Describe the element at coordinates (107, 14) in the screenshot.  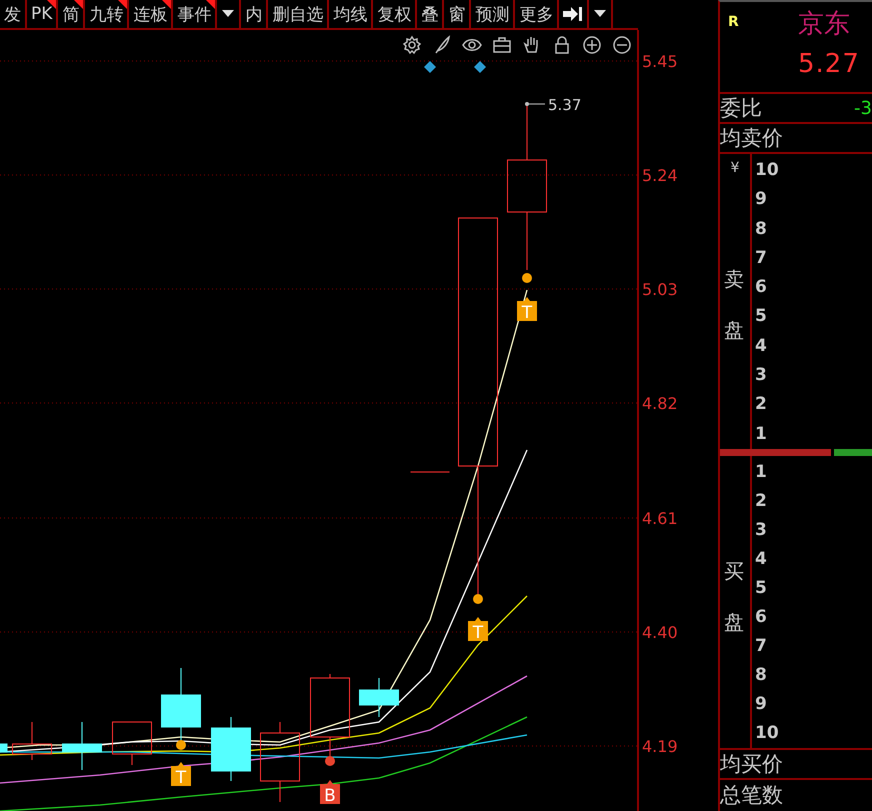
I see `toolbar-button: 九转` at that location.